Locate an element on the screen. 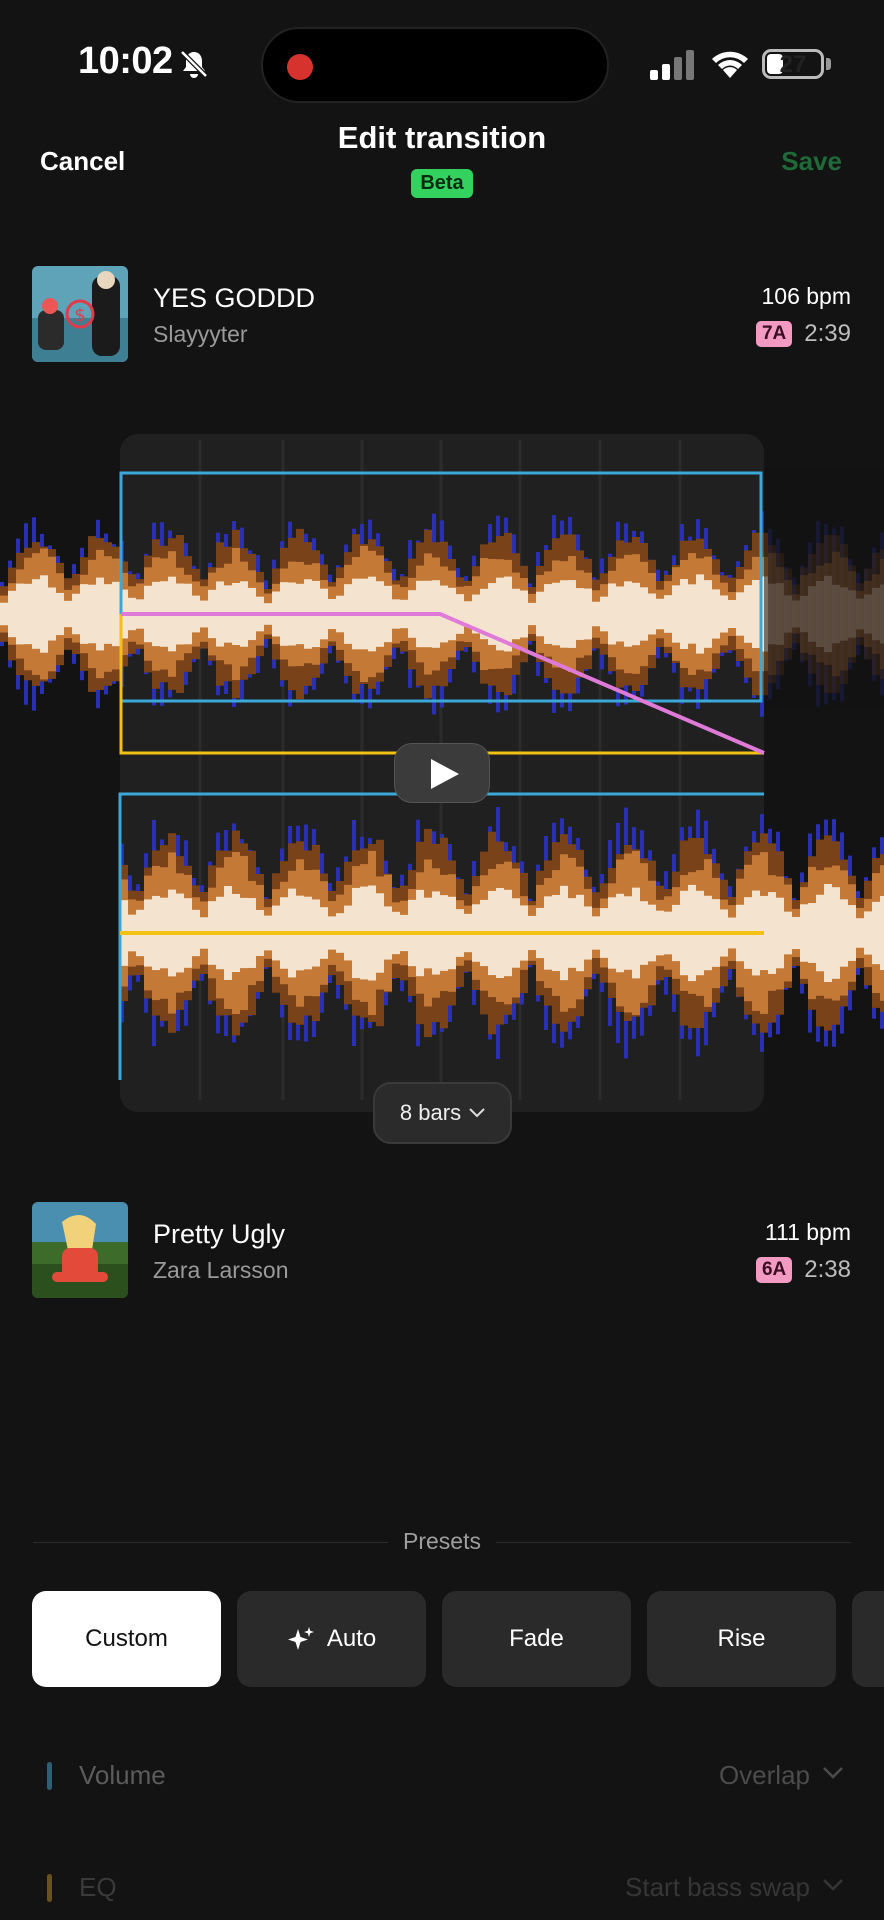 The height and width of the screenshot is (1920, 884). preset-more-button is located at coordinates (868, 1639).